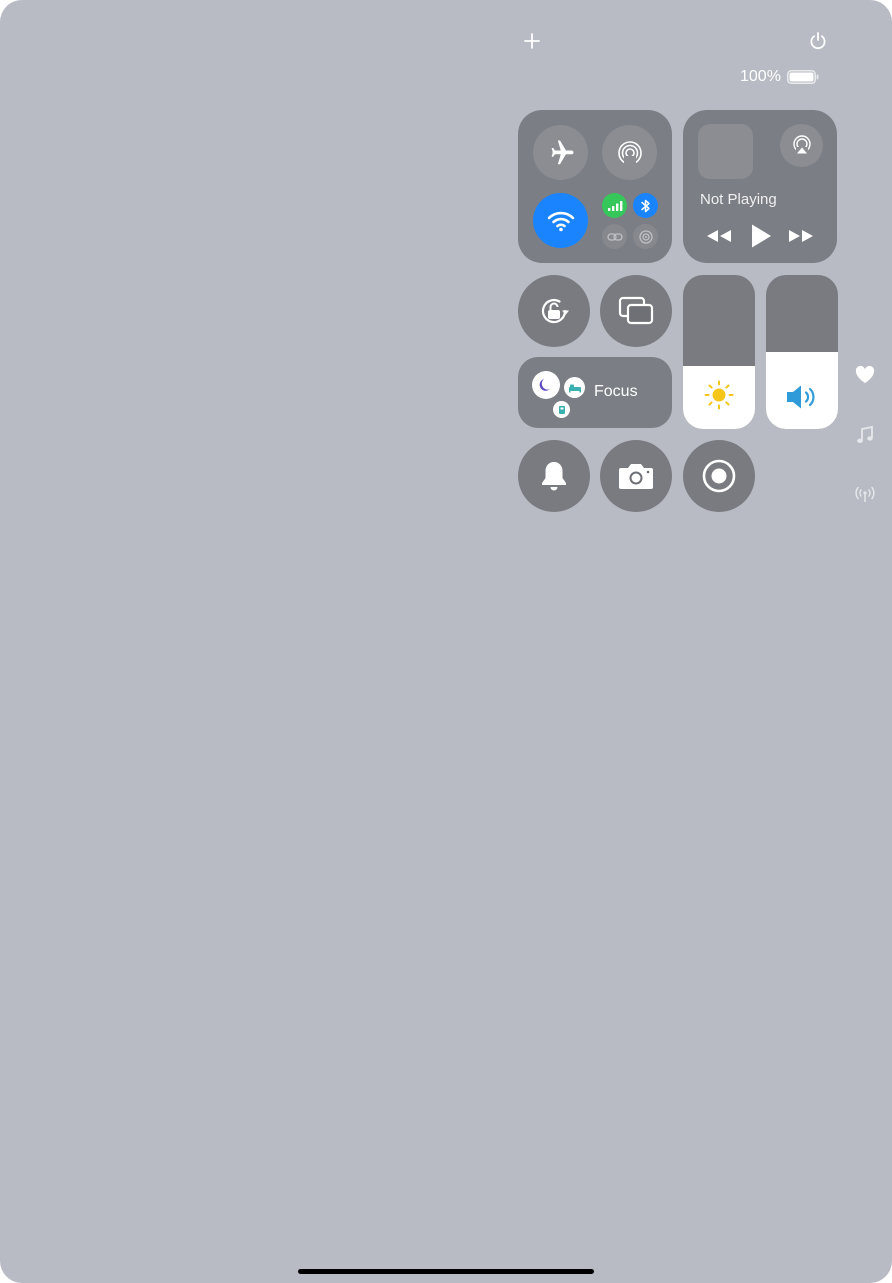 This screenshot has width=892, height=1283. I want to click on rotation-lock-icon, so click(555, 311).